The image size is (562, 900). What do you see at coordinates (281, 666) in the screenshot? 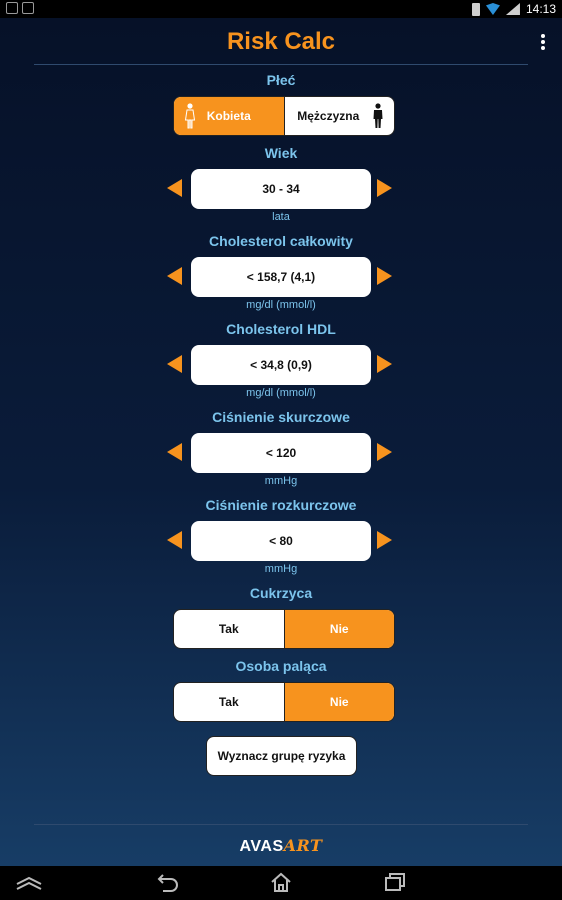
I see `smoker-label: Osoba paląca` at bounding box center [281, 666].